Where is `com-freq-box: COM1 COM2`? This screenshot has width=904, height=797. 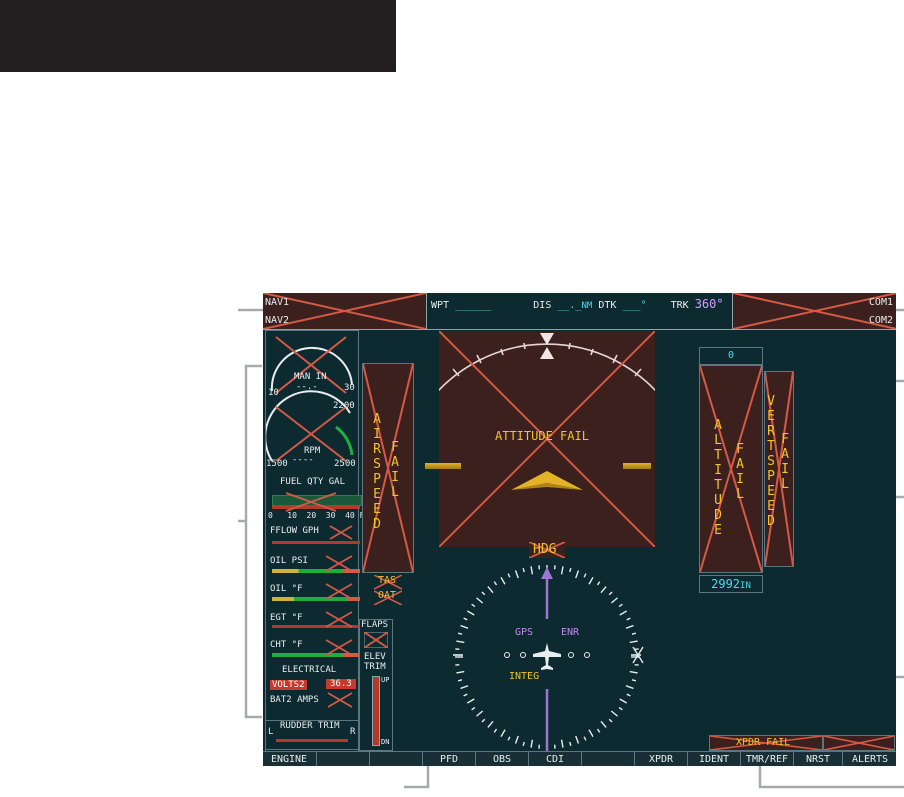 com-freq-box: COM1 COM2 is located at coordinates (814, 311).